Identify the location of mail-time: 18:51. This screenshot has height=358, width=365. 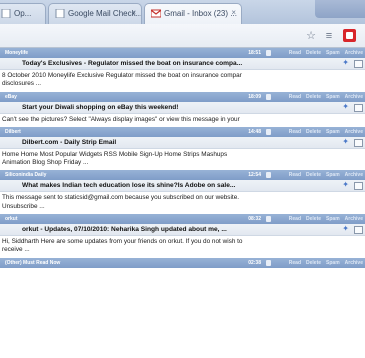
(254, 53).